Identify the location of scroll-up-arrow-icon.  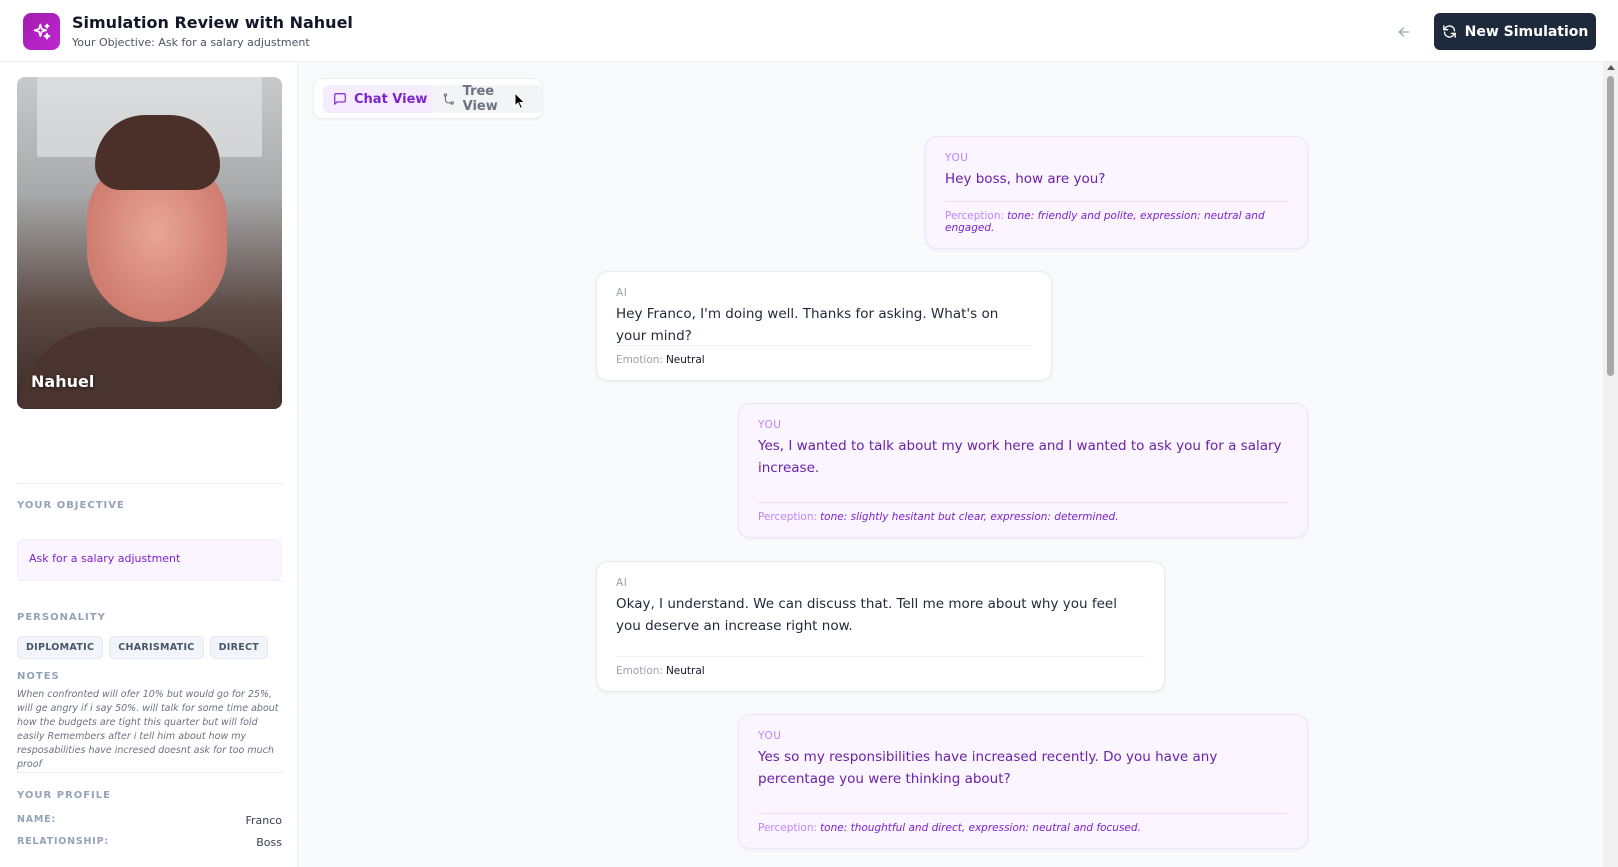
(1611, 67).